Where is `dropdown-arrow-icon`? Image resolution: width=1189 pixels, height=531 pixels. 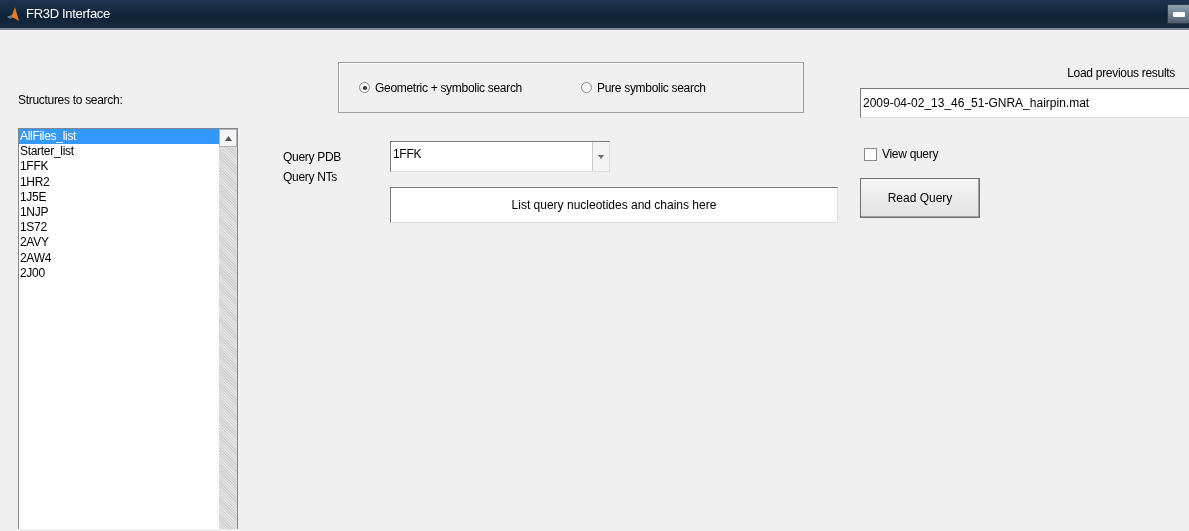 dropdown-arrow-icon is located at coordinates (601, 156).